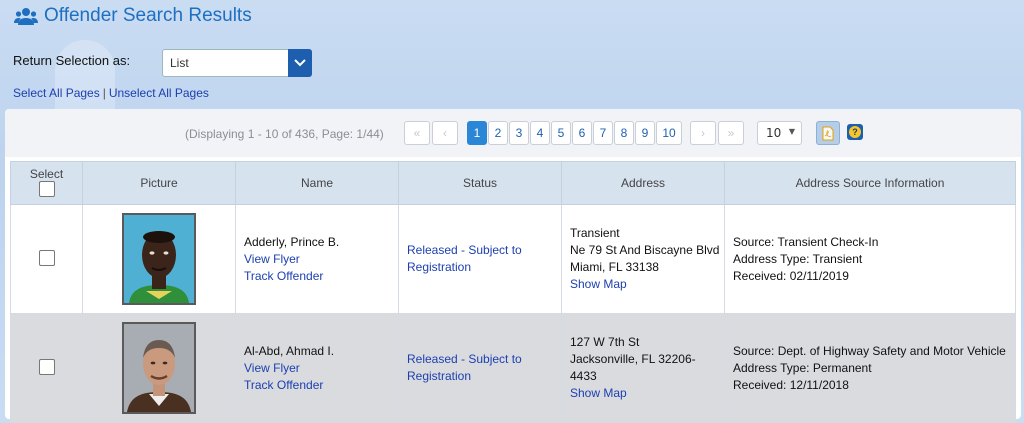 Image resolution: width=1024 pixels, height=423 pixels. I want to click on page-button-1: 1, so click(477, 133).